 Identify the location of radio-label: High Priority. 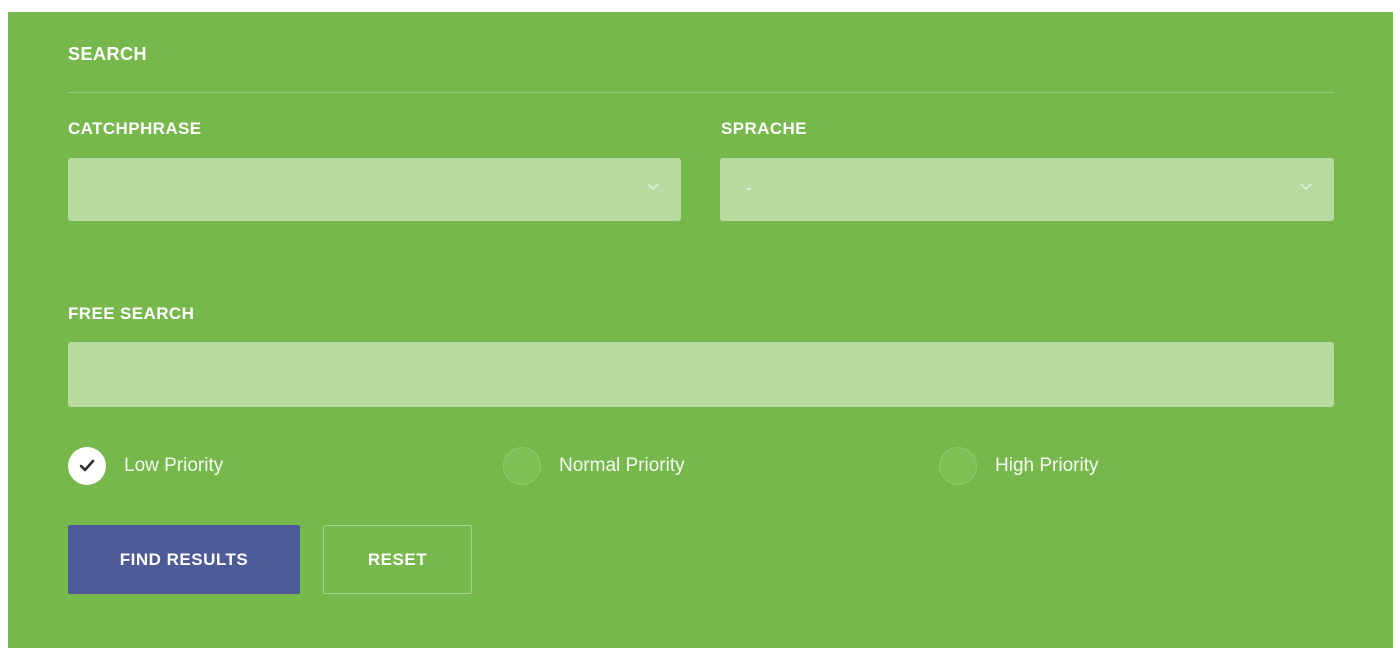
(1047, 465).